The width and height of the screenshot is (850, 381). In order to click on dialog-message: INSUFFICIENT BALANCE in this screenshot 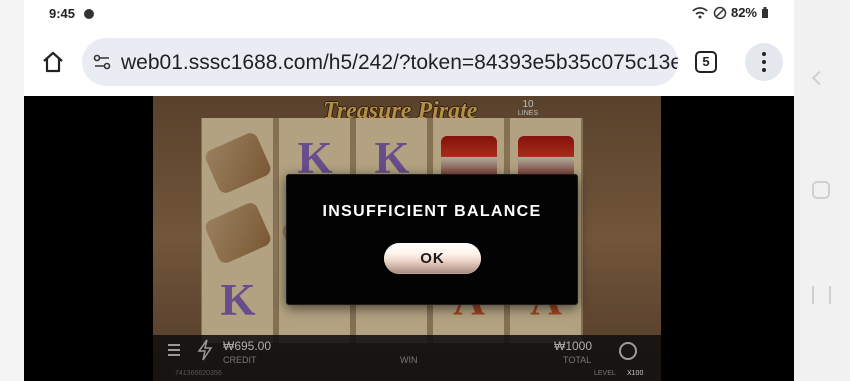, I will do `click(432, 211)`.